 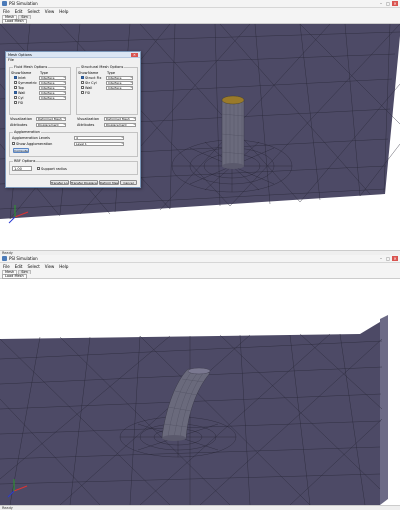 I want to click on fluid-group-label: Fluid Mesh Options, so click(x=31, y=67).